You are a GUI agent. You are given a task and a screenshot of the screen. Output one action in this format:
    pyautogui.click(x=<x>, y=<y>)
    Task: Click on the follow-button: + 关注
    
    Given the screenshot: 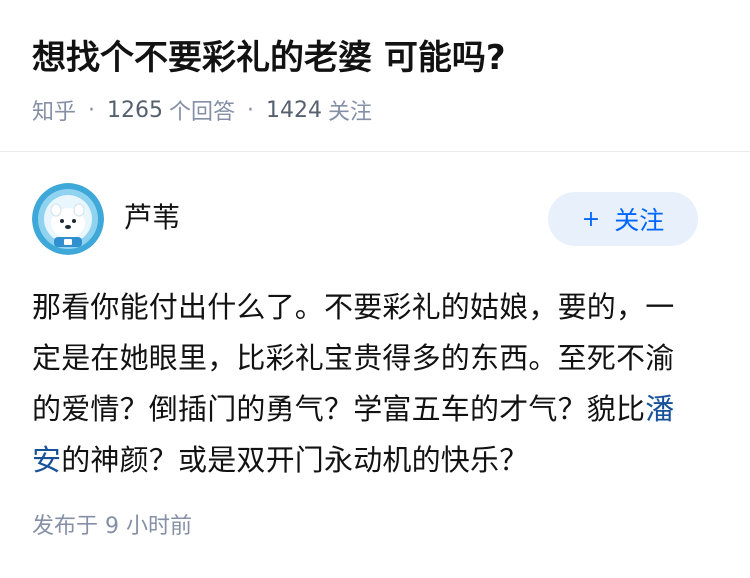 What is the action you would take?
    pyautogui.click(x=623, y=219)
    